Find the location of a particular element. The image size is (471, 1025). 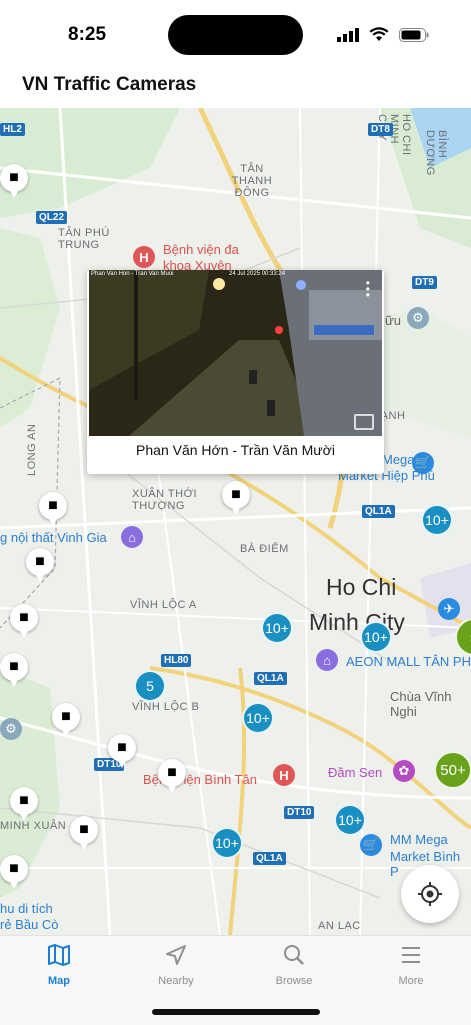

search-icon is located at coordinates (294, 955).